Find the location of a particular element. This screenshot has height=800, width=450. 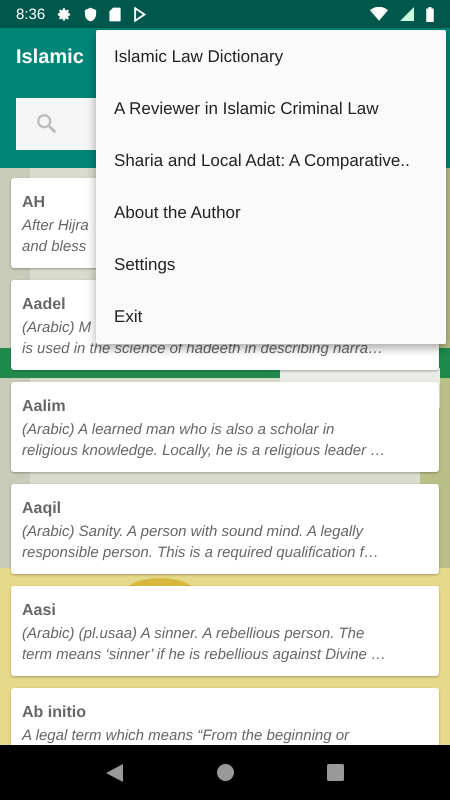

recents-icon is located at coordinates (335, 772).